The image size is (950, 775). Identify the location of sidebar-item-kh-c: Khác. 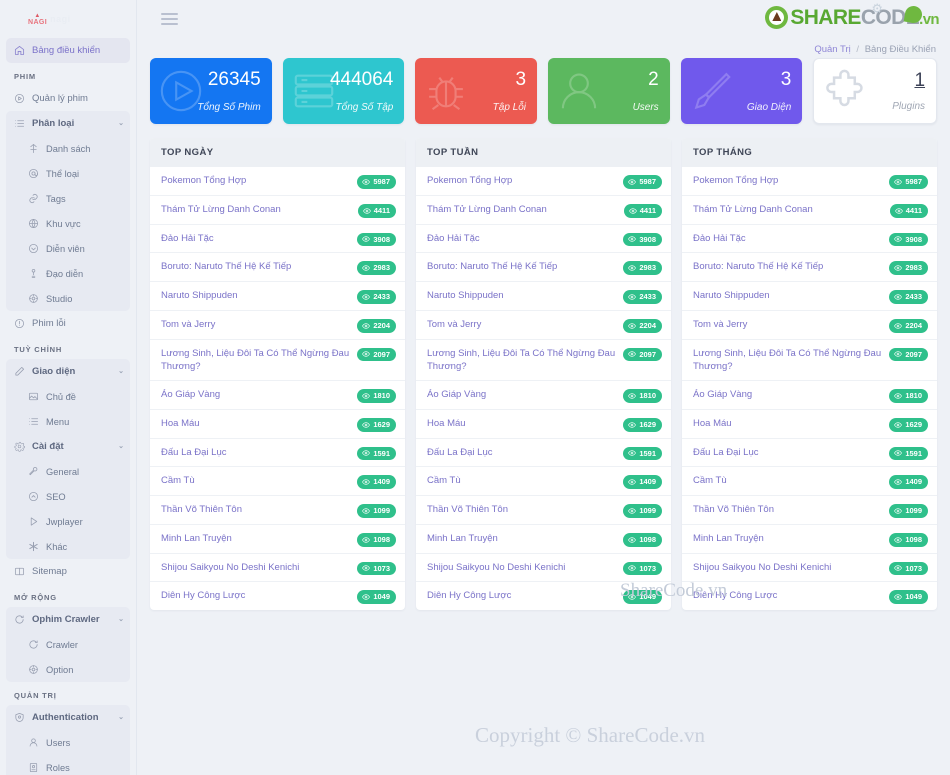
(68, 546).